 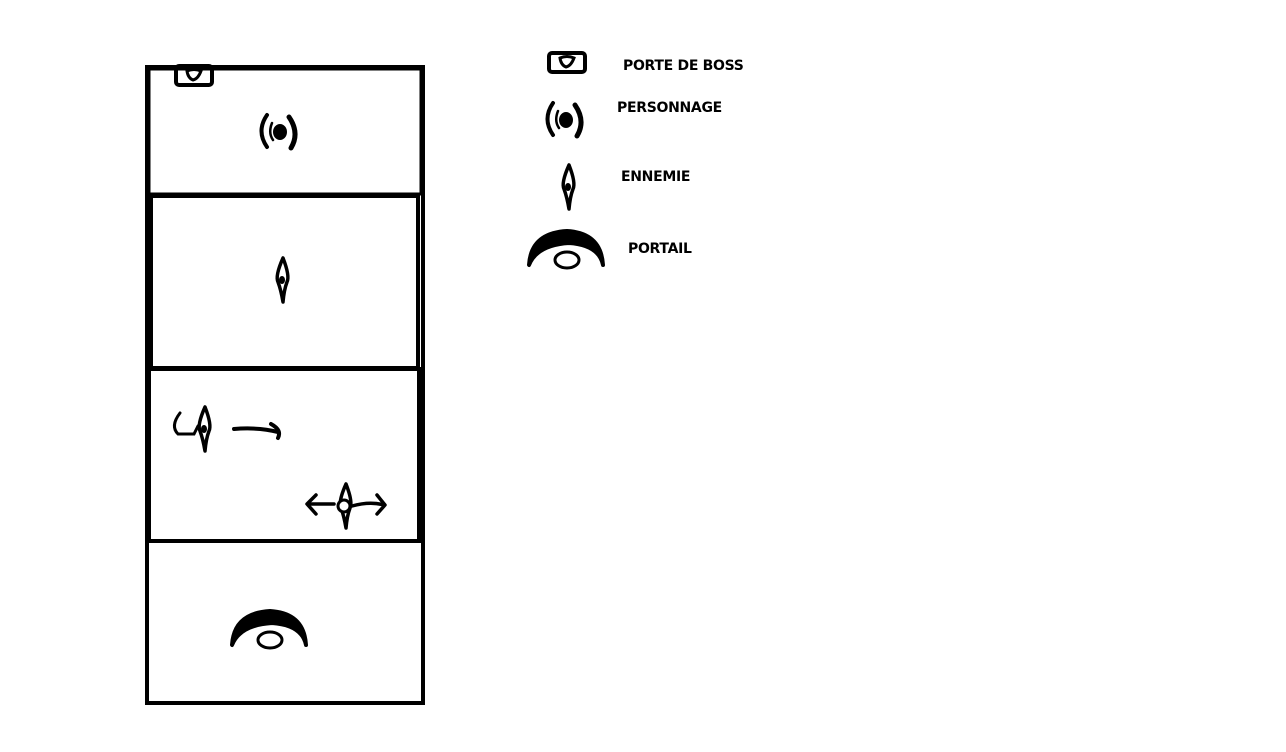 What do you see at coordinates (320, 504) in the screenshot?
I see `arrow-left-icon` at bounding box center [320, 504].